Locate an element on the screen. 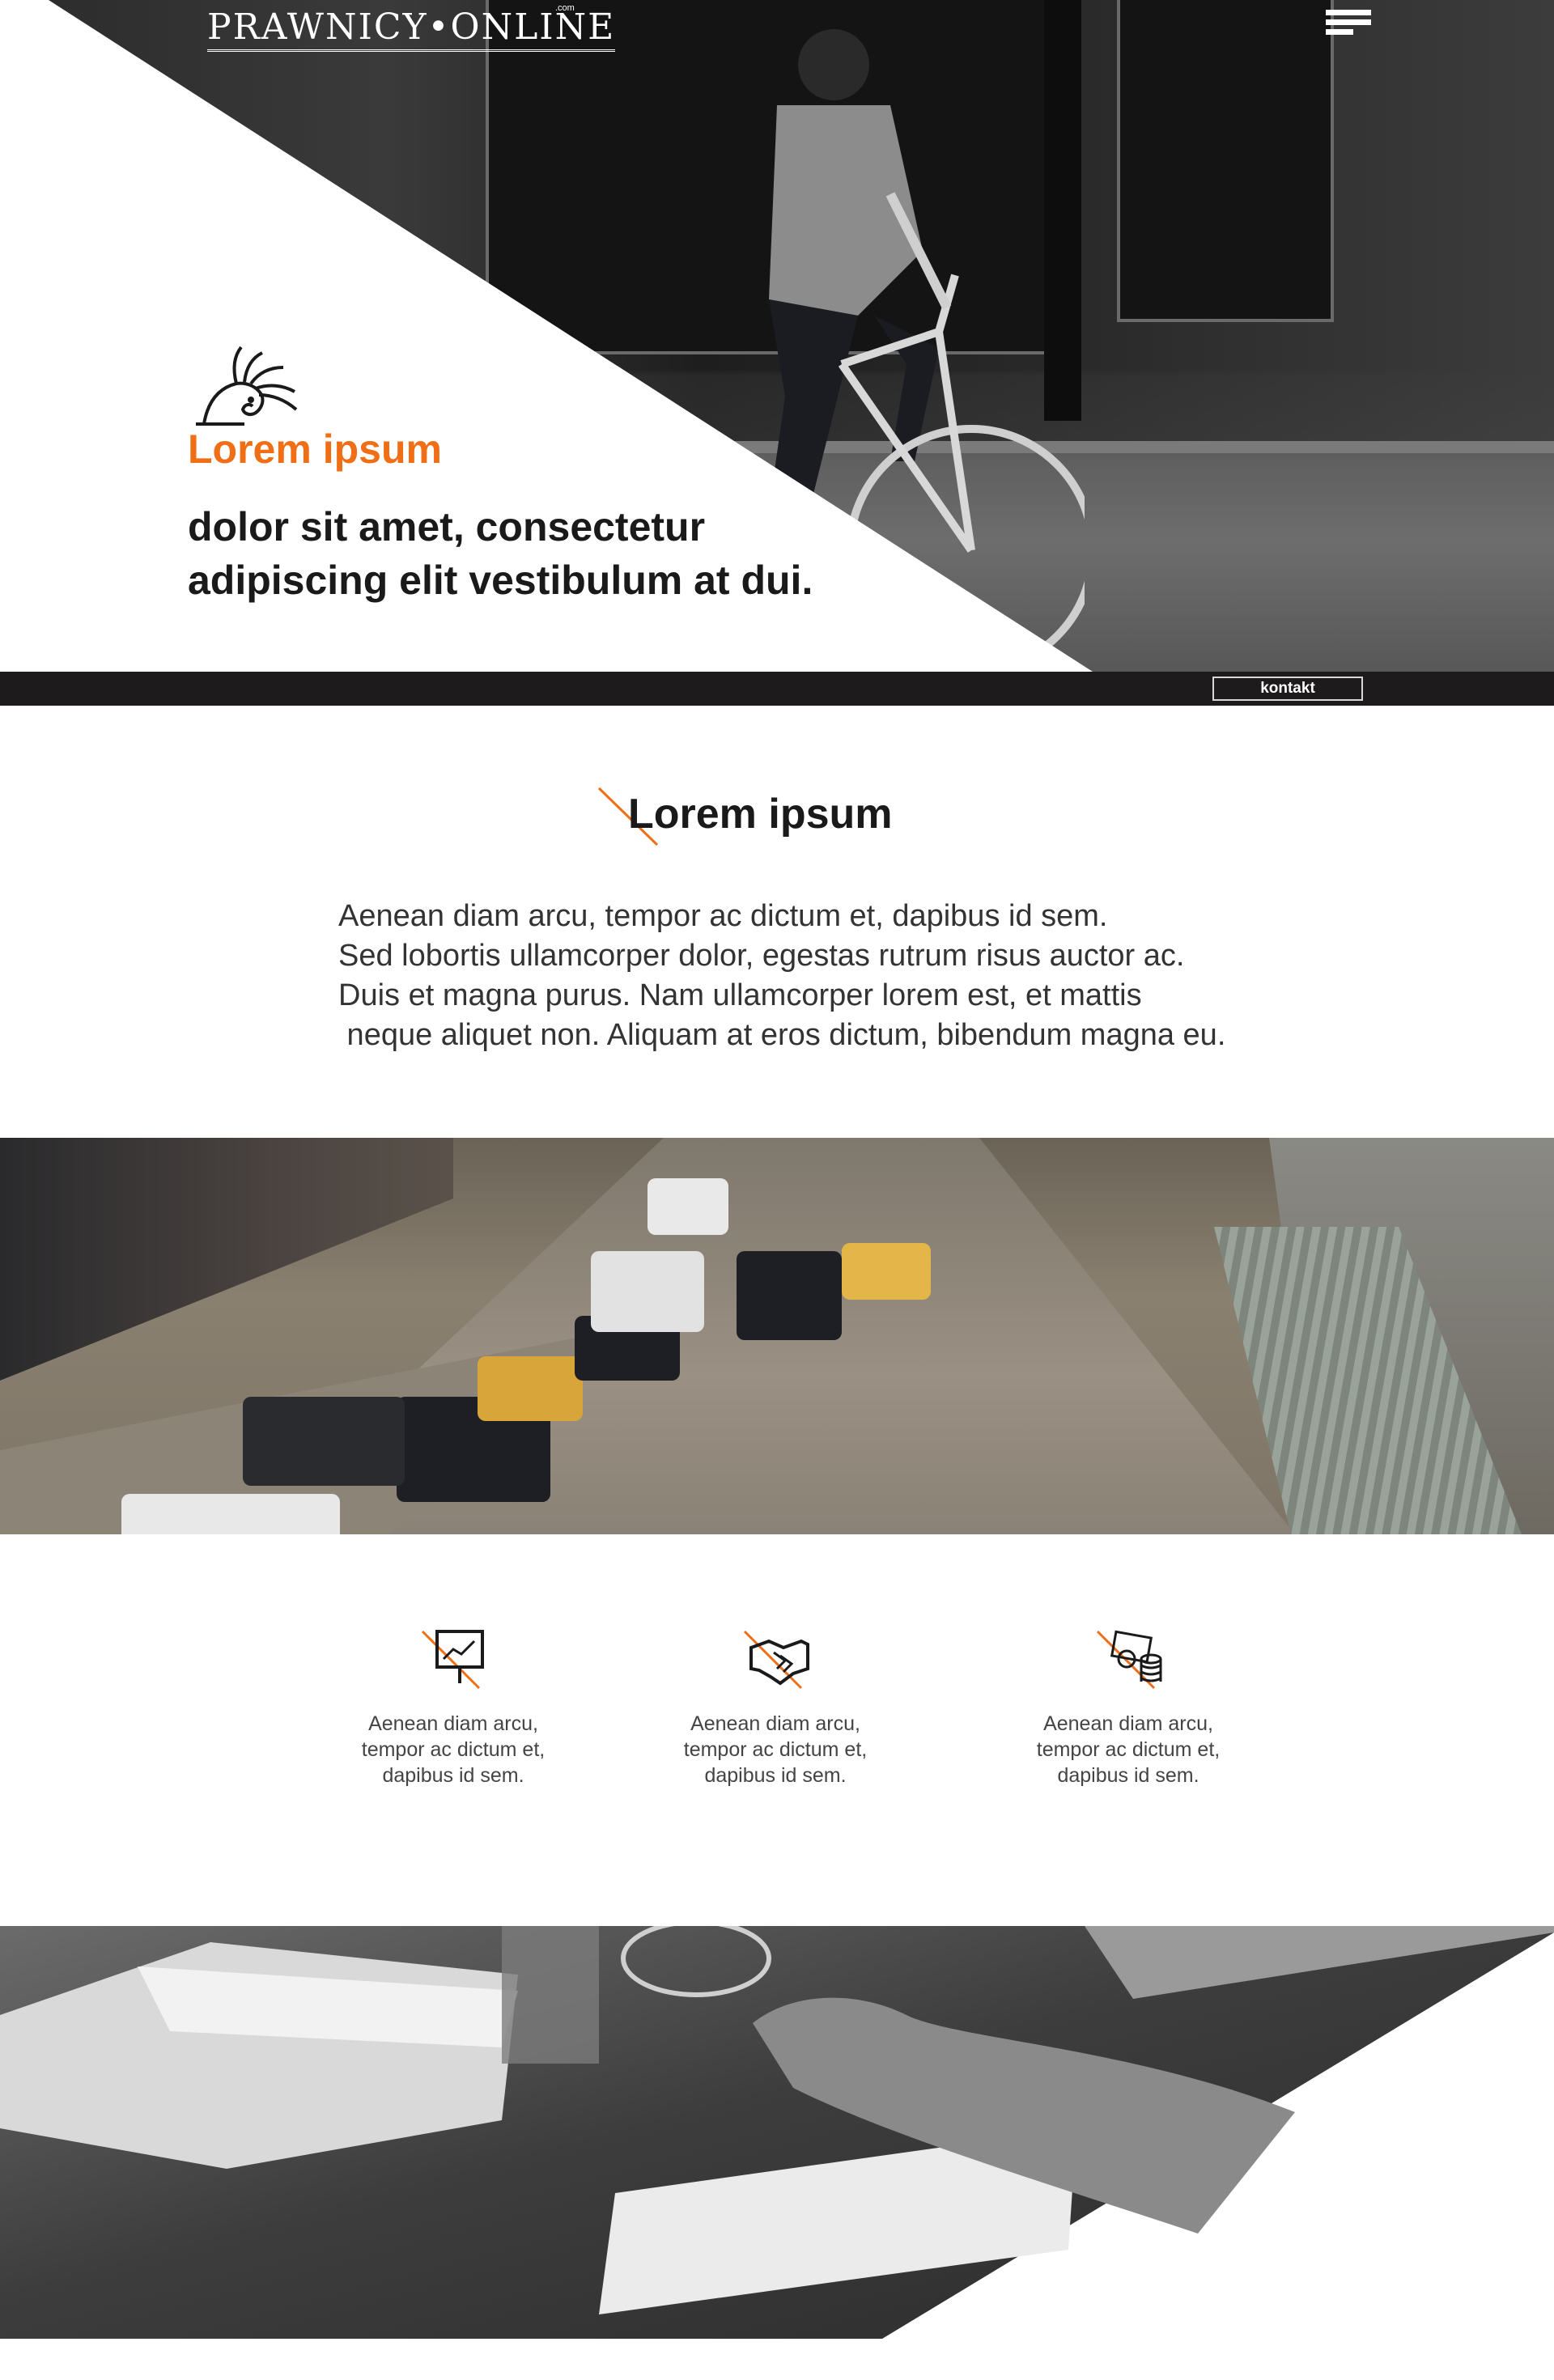  contact-button: kontakt is located at coordinates (1287, 689).